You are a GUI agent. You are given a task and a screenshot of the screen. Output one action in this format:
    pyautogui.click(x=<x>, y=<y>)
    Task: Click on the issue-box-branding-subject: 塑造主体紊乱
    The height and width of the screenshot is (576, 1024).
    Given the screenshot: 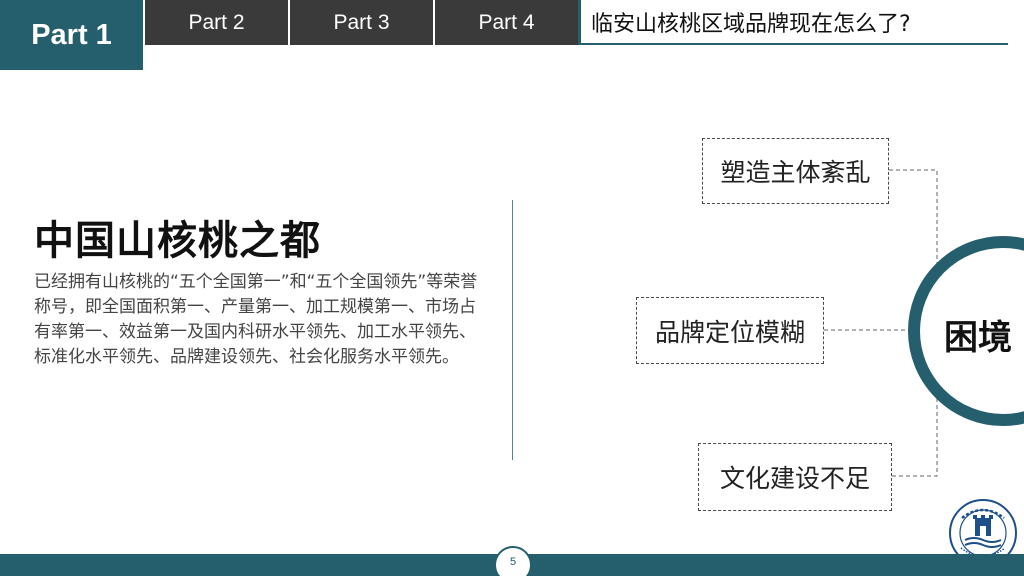 What is the action you would take?
    pyautogui.click(x=795, y=171)
    